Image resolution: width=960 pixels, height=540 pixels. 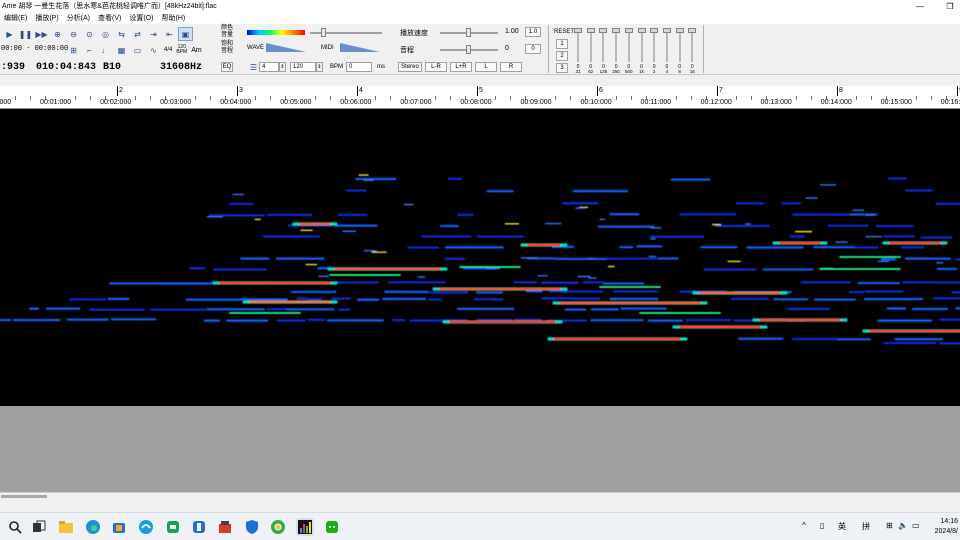 What do you see at coordinates (480, 497) in the screenshot?
I see `horizontal-scrollbar` at bounding box center [480, 497].